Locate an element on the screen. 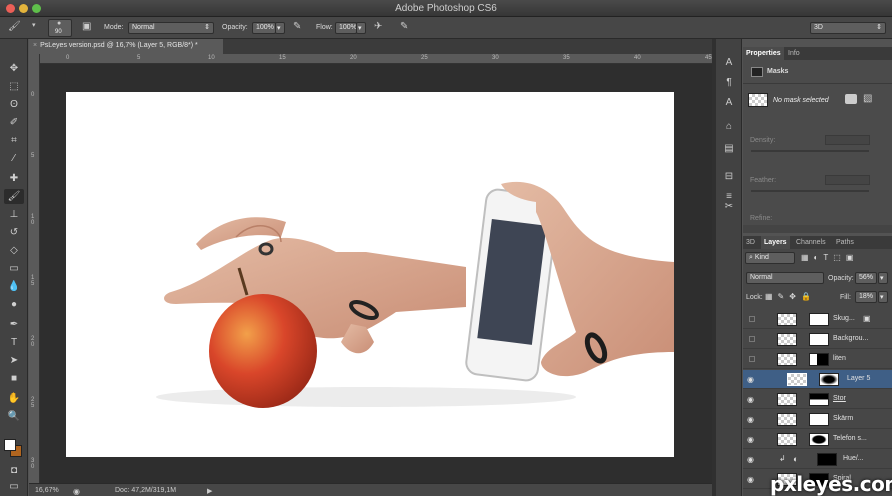 This screenshot has height=496, width=892. workspace-select: 3D ⇕ is located at coordinates (848, 28).